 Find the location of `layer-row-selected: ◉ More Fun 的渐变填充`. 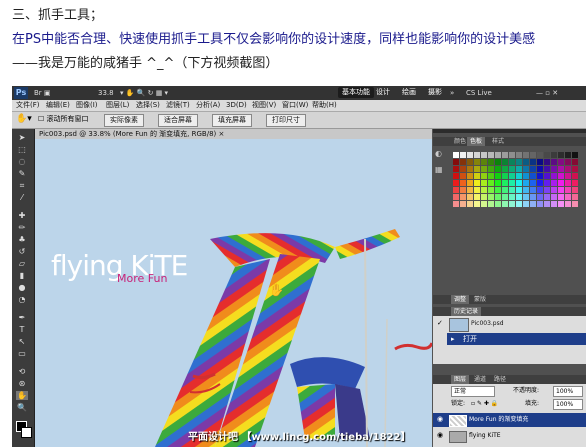

layer-row-selected: ◉ More Fun 的渐变填充 is located at coordinates (509, 420).